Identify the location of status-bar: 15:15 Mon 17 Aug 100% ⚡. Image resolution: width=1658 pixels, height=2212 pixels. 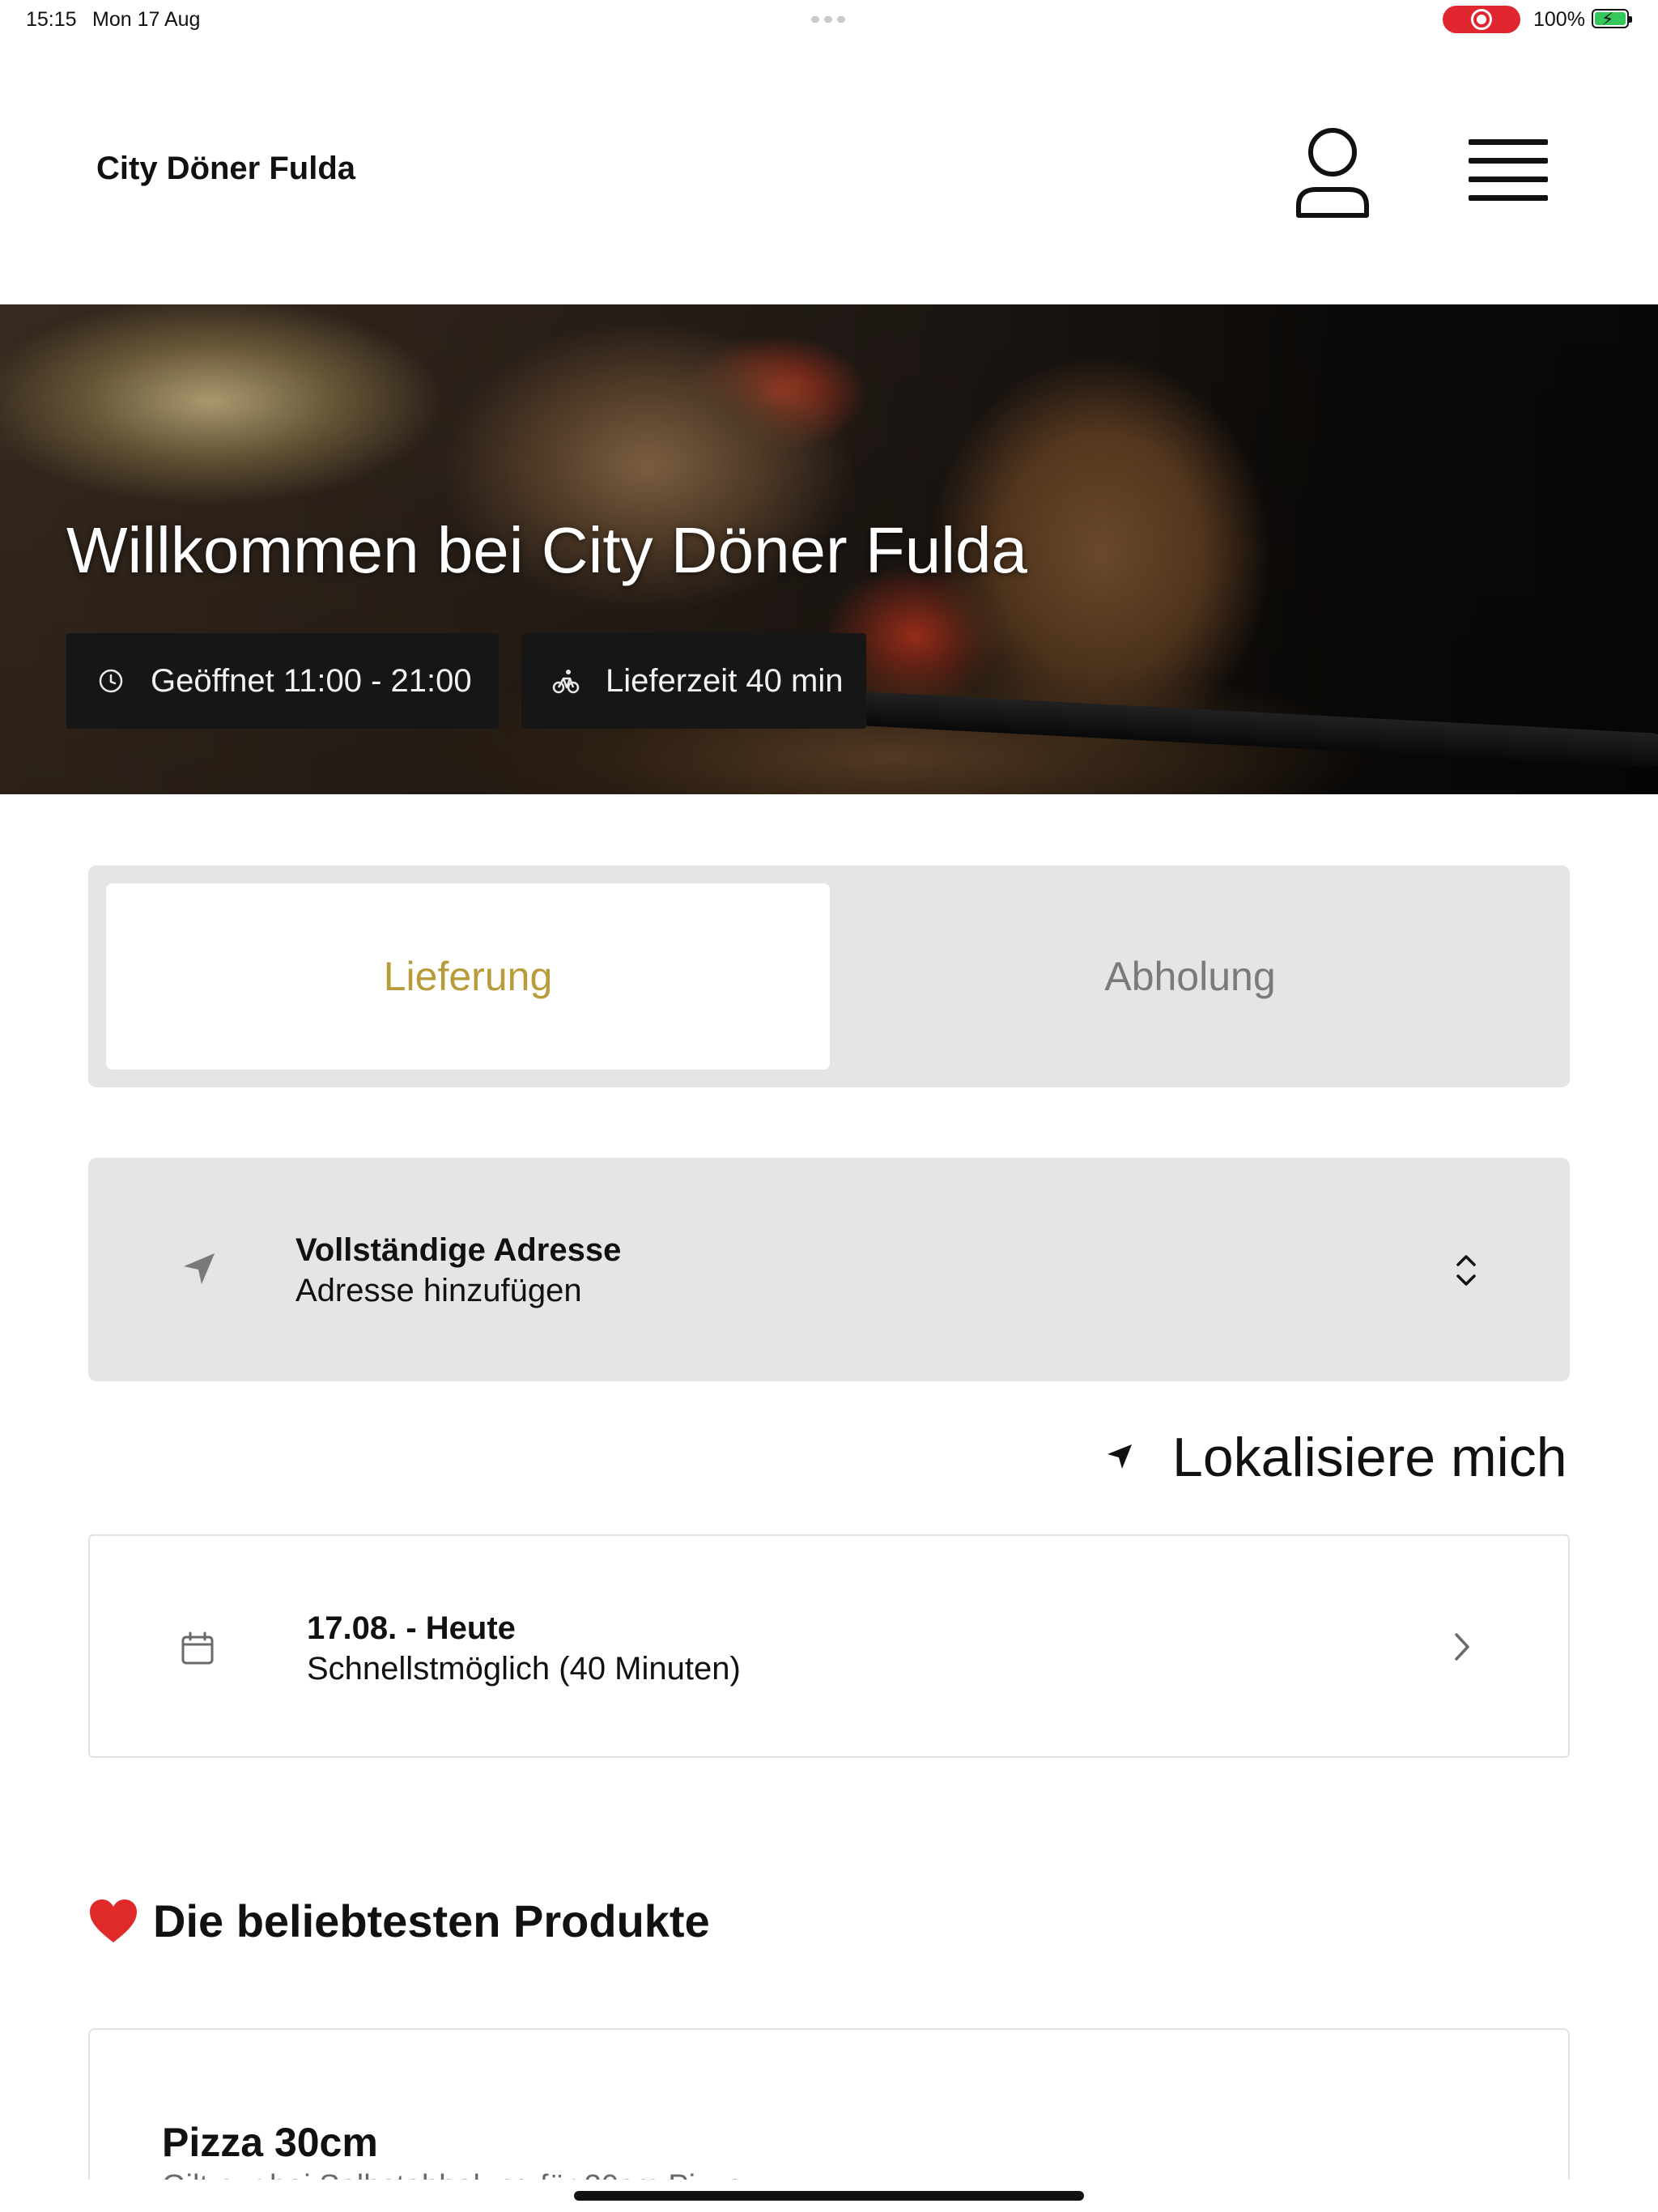
(829, 19).